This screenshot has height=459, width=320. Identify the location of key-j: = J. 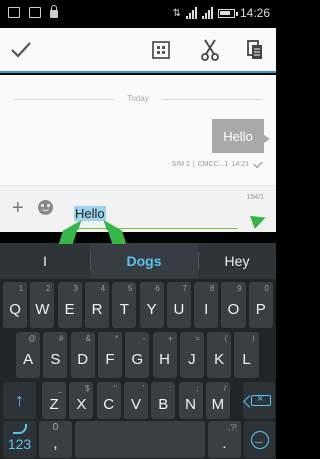
(191, 355).